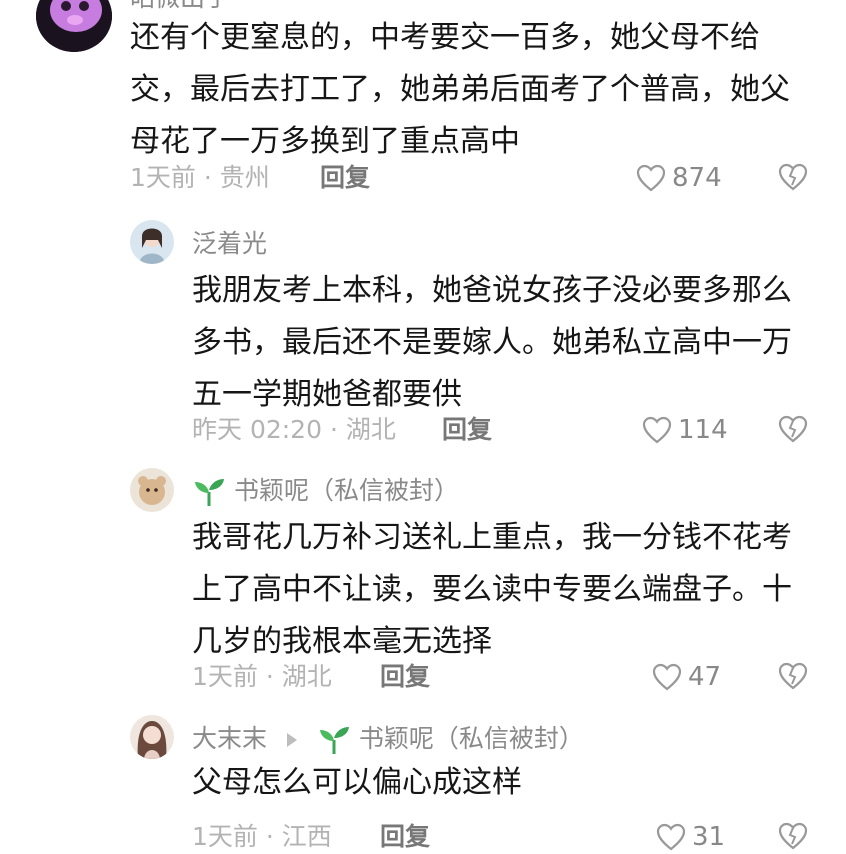  Describe the element at coordinates (200, 177) in the screenshot. I see `comment-time-location: 1天前 · 贵州` at that location.